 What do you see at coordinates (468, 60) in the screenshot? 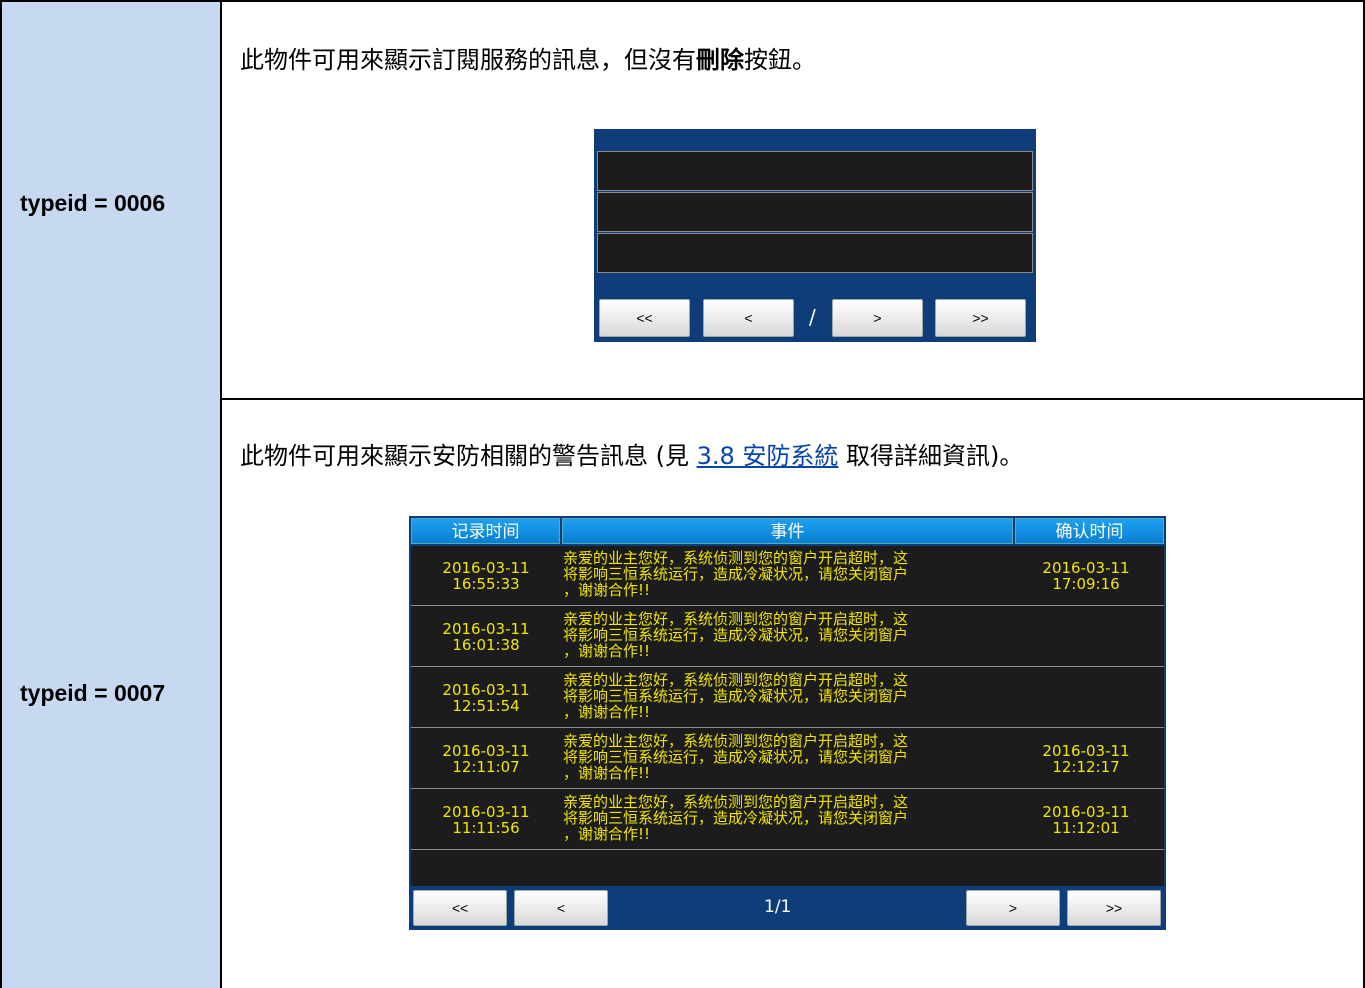
I see `description-prefix: 此物件可用來顯示訂閱服務的訊息，但沒有` at bounding box center [468, 60].